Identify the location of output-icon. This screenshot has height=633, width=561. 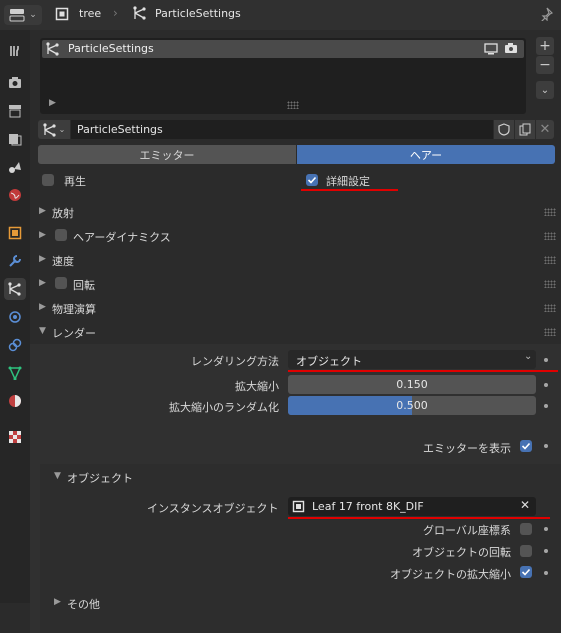
(15, 111).